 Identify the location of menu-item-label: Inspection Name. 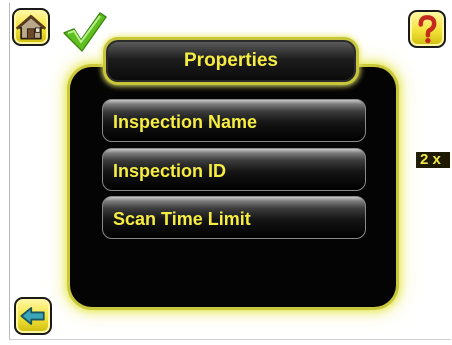
(185, 122).